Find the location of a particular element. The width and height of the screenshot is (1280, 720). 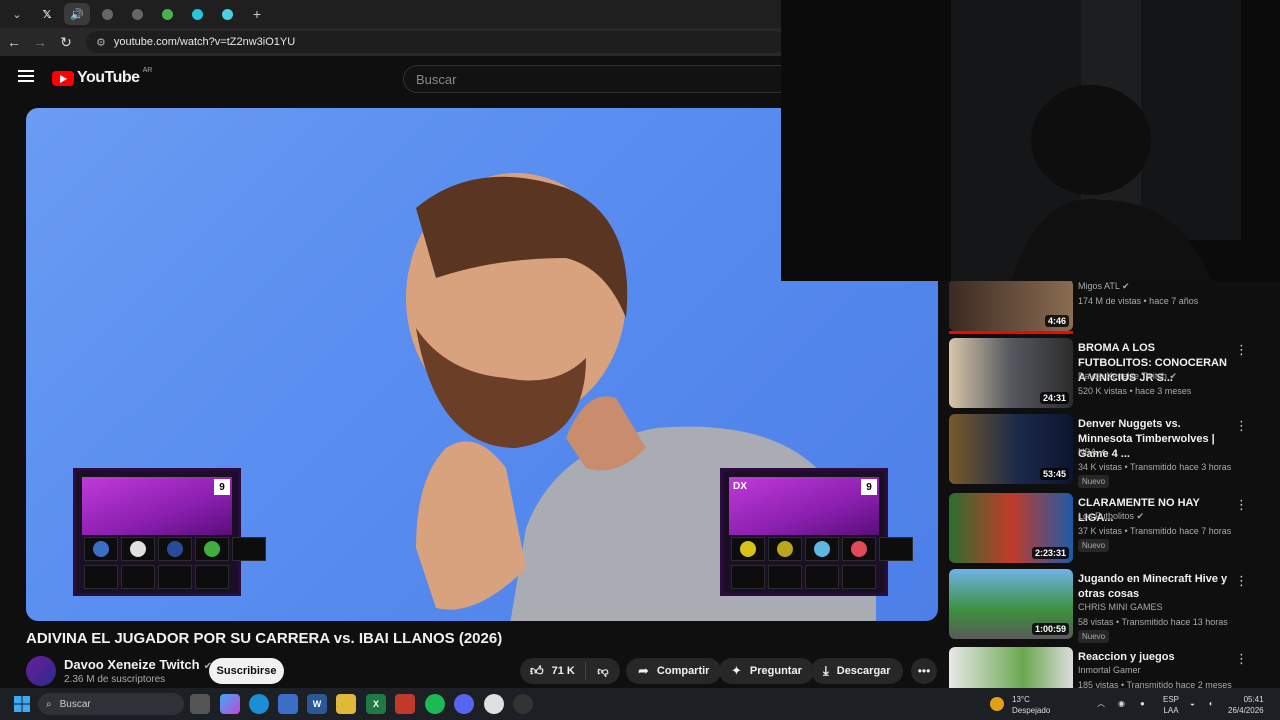

video-thumbnail: 1:00:59 is located at coordinates (1011, 604).